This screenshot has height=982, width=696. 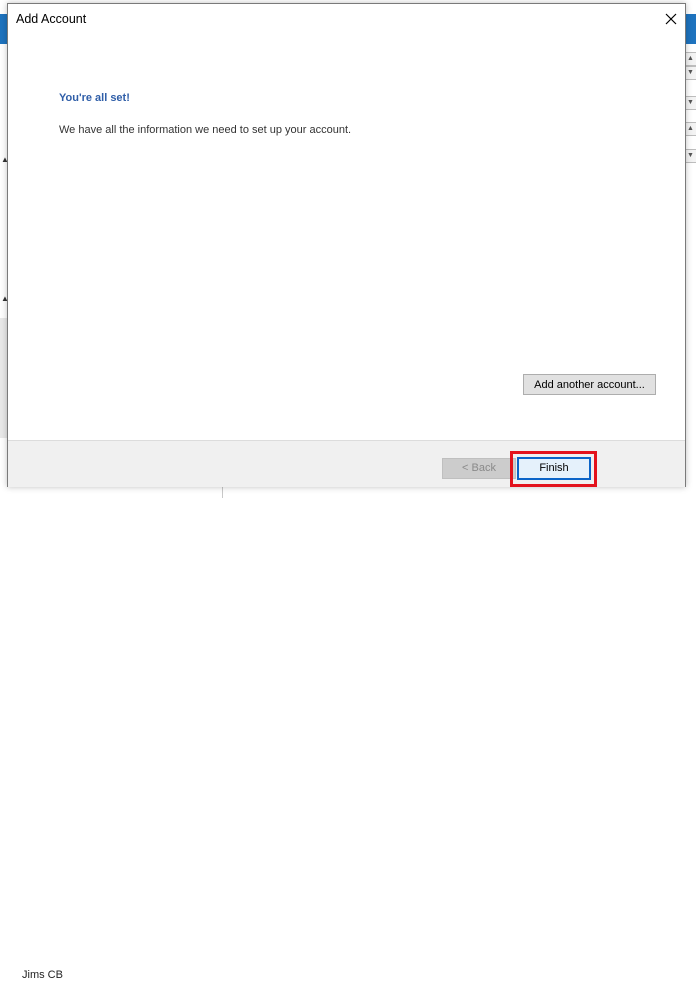 What do you see at coordinates (51, 19) in the screenshot?
I see `dialog-title: Add Account` at bounding box center [51, 19].